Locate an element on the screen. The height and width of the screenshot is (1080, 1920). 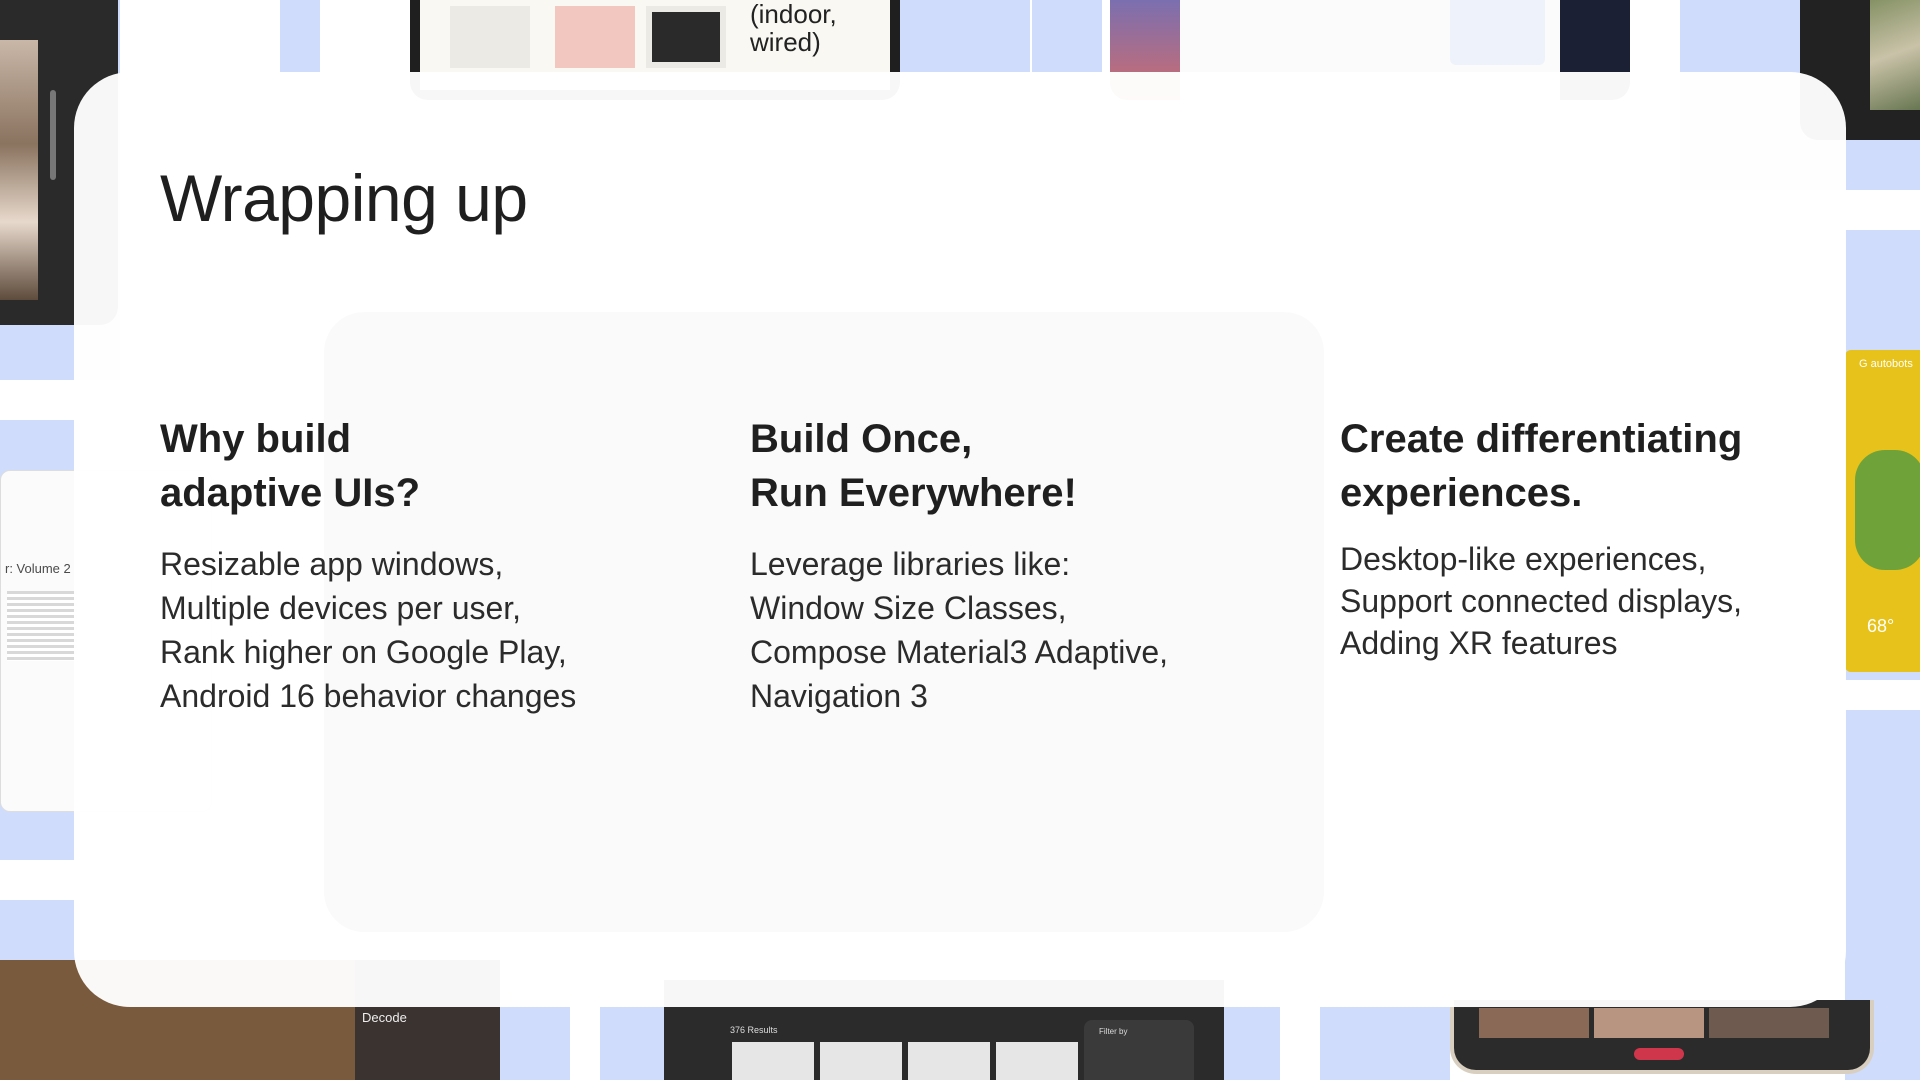
column-line: Multiple devices per user, is located at coordinates (341, 608).